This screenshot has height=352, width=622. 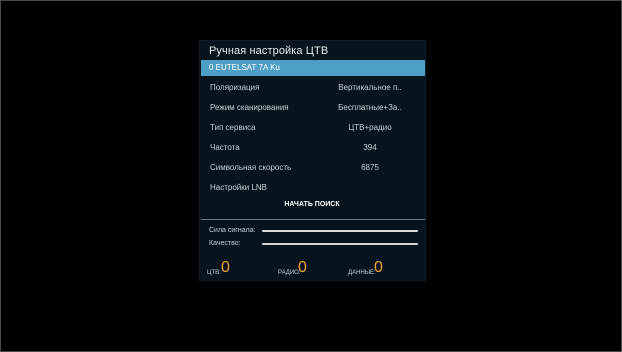 I want to click on service-type-label: Тип сервиса, so click(x=233, y=127).